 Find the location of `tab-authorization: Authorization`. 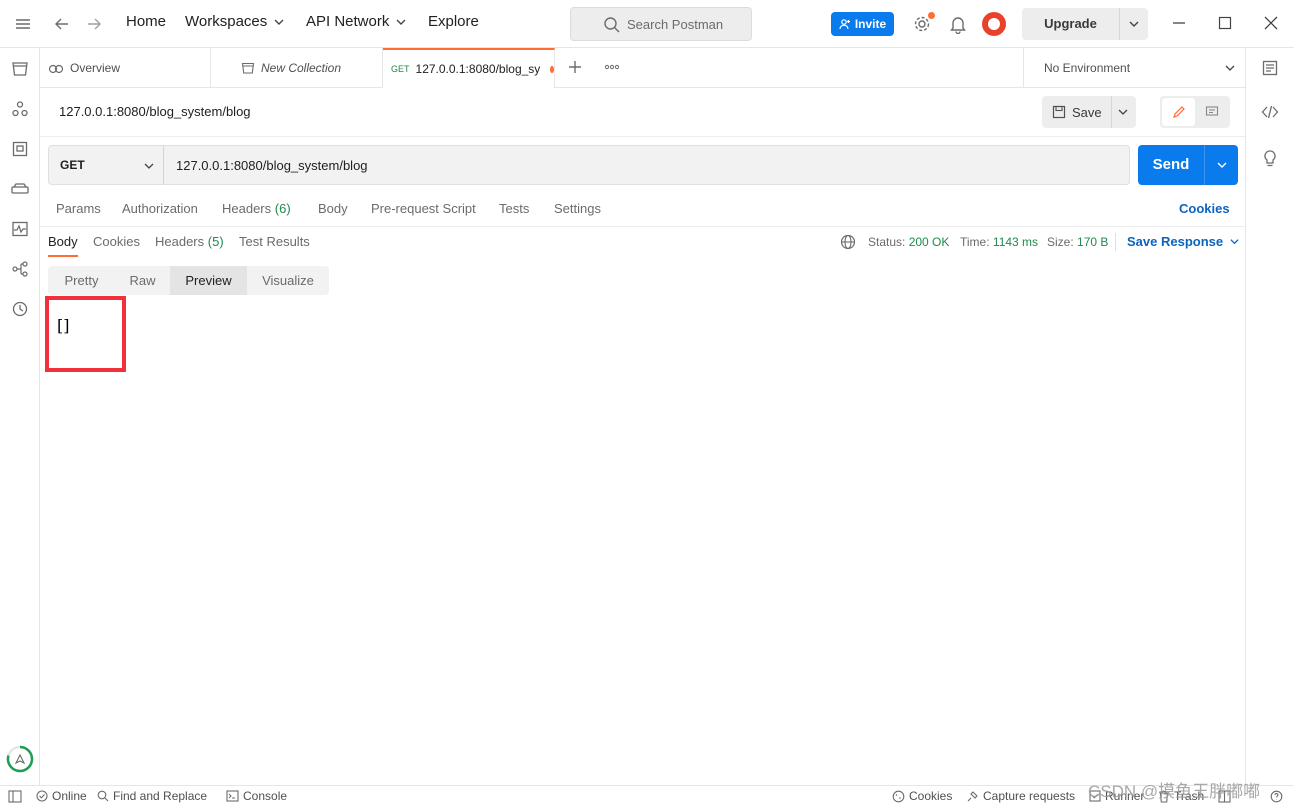

tab-authorization: Authorization is located at coordinates (160, 208).